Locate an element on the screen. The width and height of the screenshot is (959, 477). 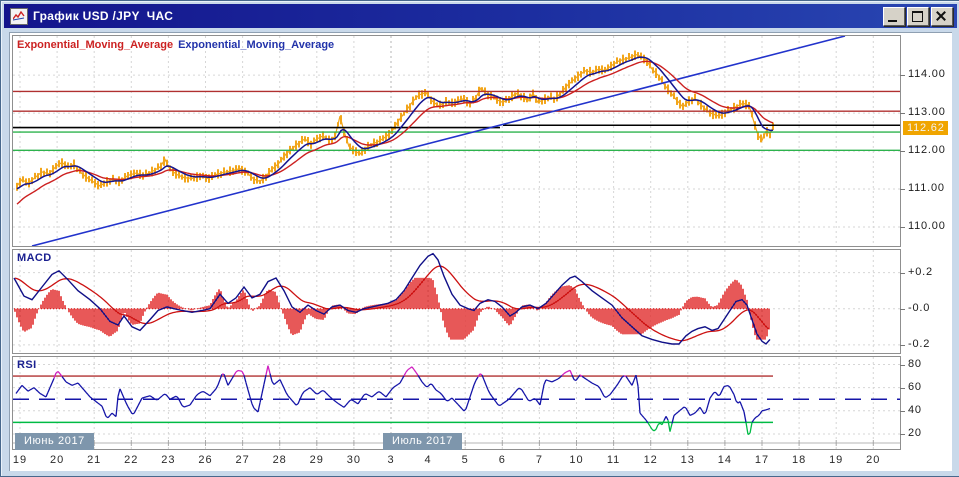
y-axis-label: 40 is located at coordinates (915, 410).